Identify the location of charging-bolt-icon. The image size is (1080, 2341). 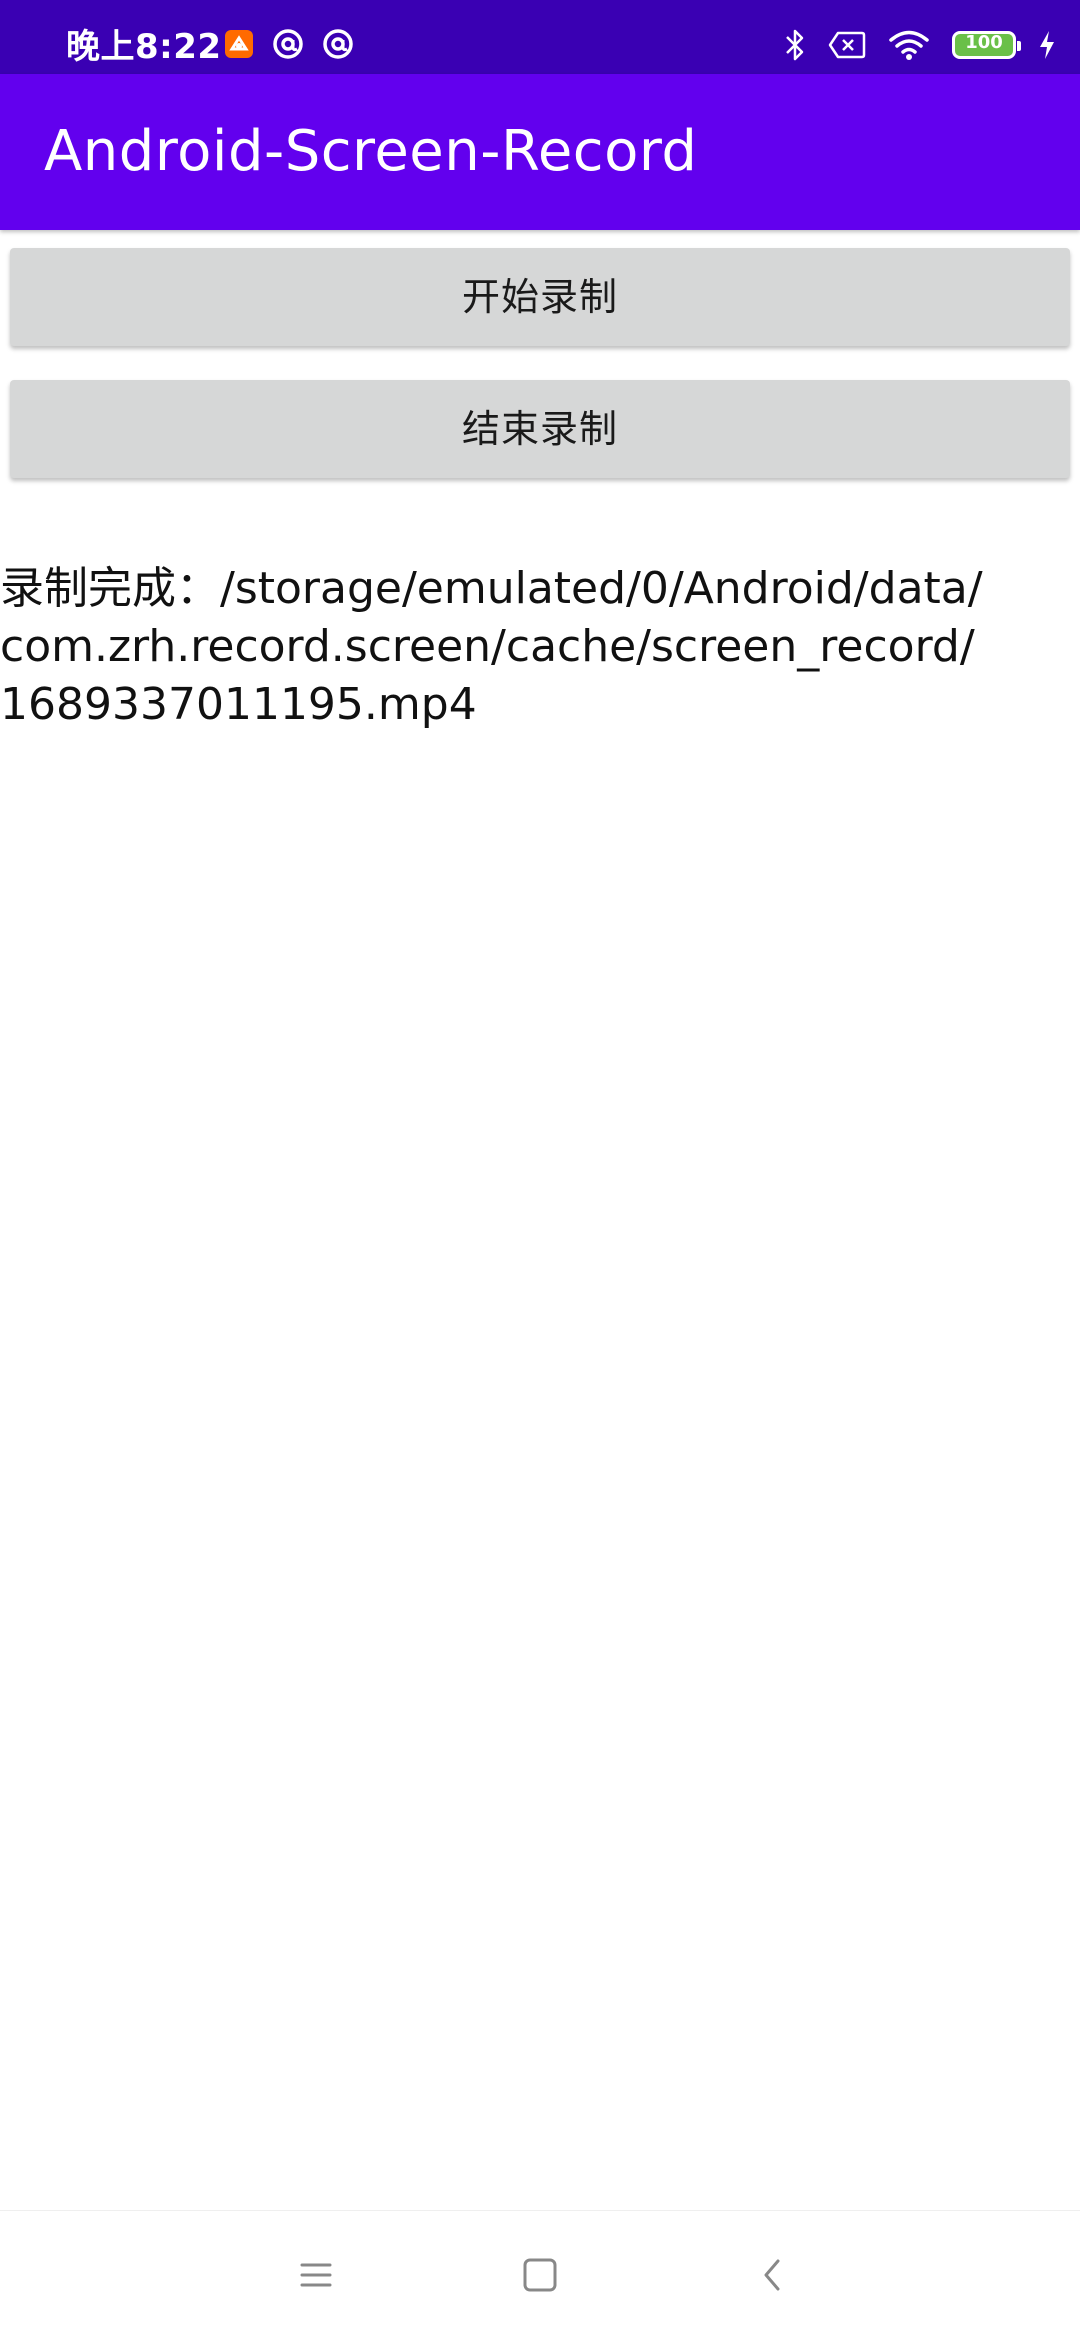
(1047, 45).